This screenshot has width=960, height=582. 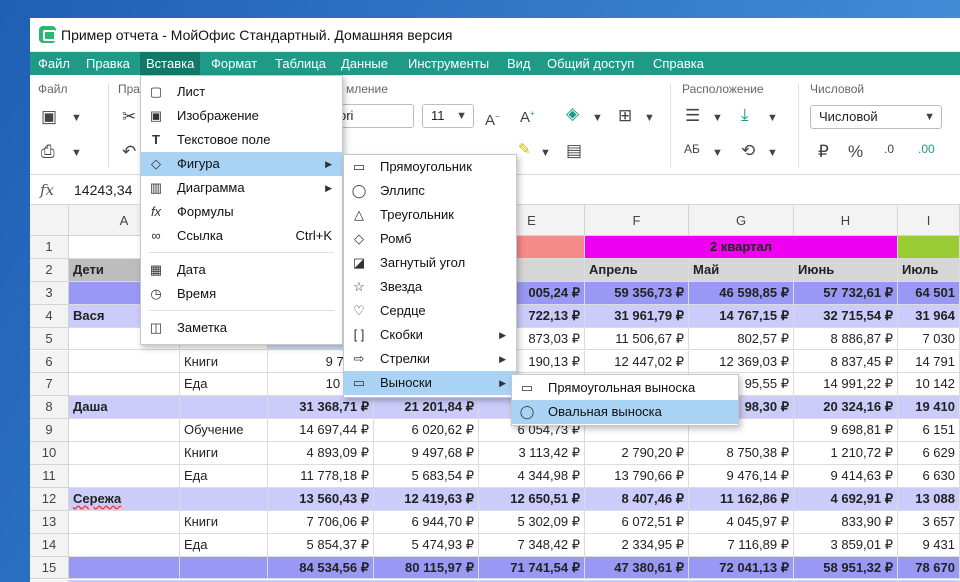 What do you see at coordinates (241, 270) in the screenshot?
I see `menu-item-date: ▦ Дата` at bounding box center [241, 270].